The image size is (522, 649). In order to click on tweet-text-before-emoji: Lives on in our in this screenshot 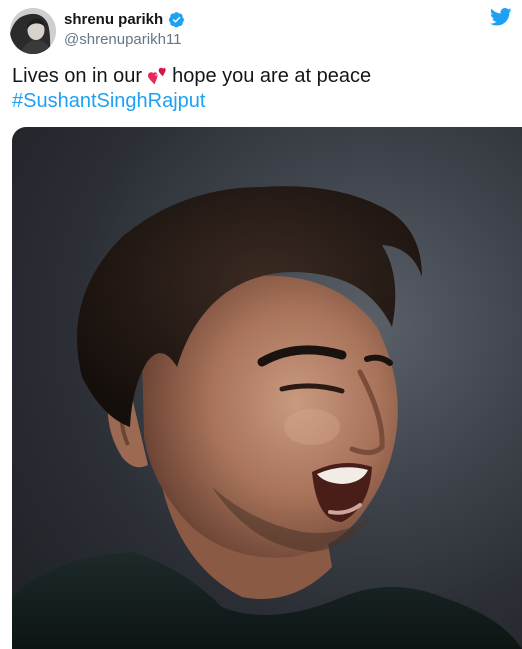, I will do `click(77, 76)`.